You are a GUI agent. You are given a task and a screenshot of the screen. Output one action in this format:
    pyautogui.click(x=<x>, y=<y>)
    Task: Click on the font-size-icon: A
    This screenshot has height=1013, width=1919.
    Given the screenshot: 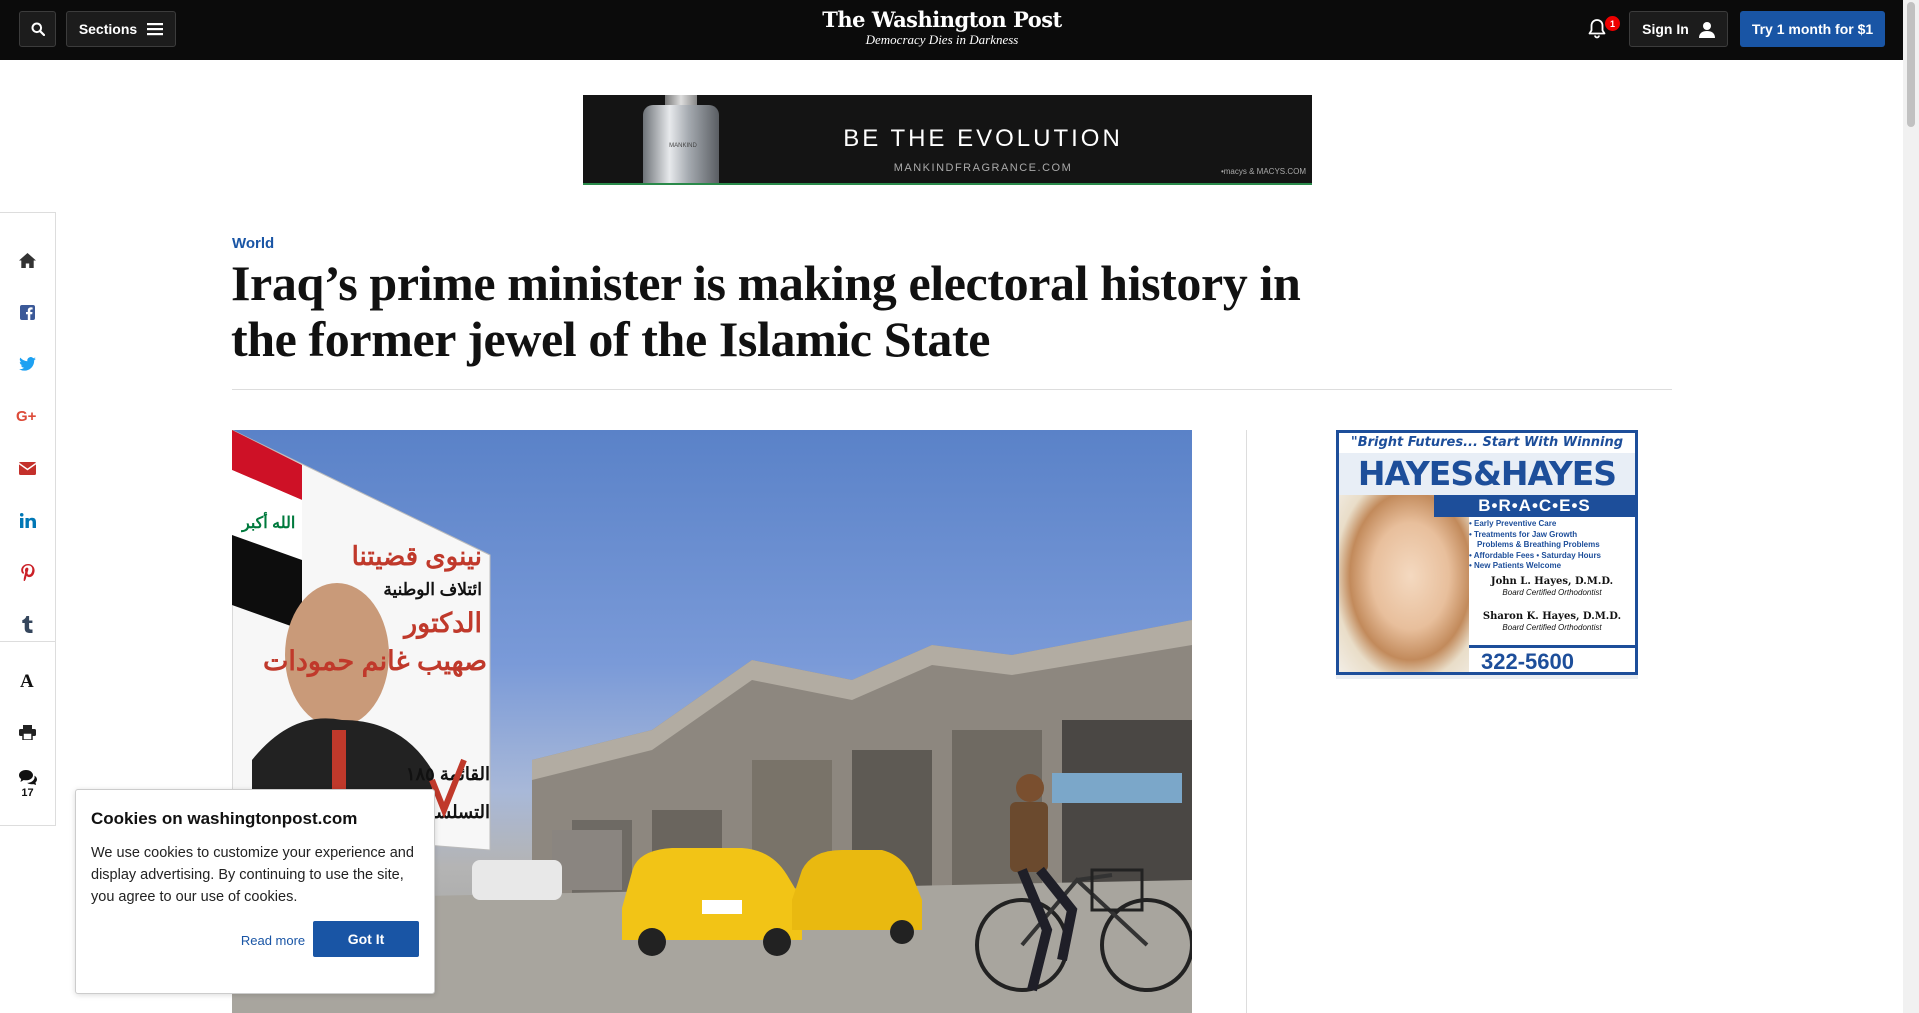 What is the action you would take?
    pyautogui.click(x=27, y=680)
    